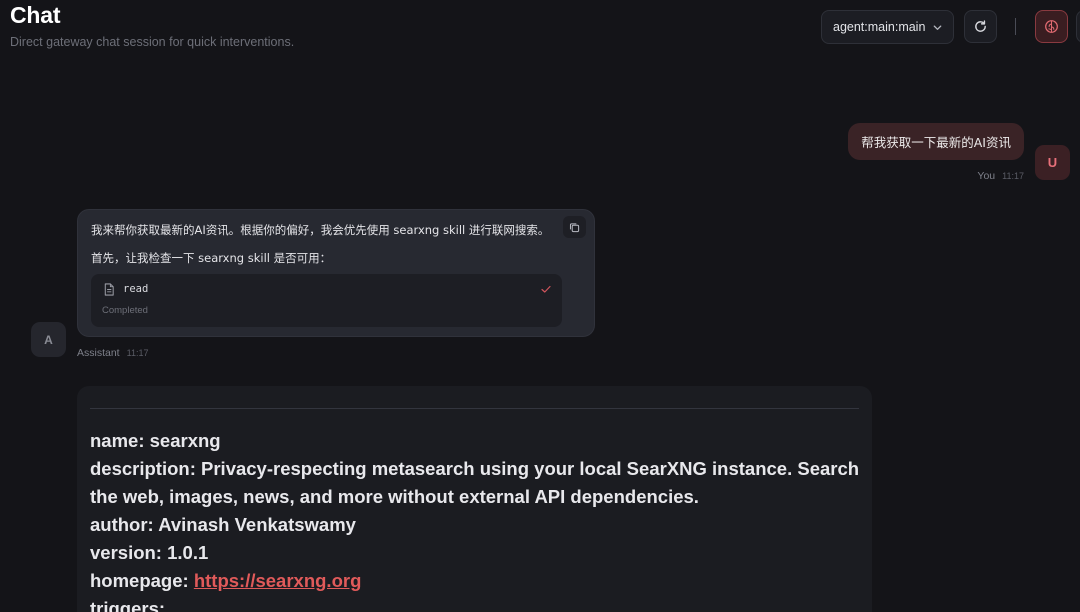 The image size is (1080, 612). Describe the element at coordinates (326, 300) in the screenshot. I see `tool-call-card: read Completed` at that location.